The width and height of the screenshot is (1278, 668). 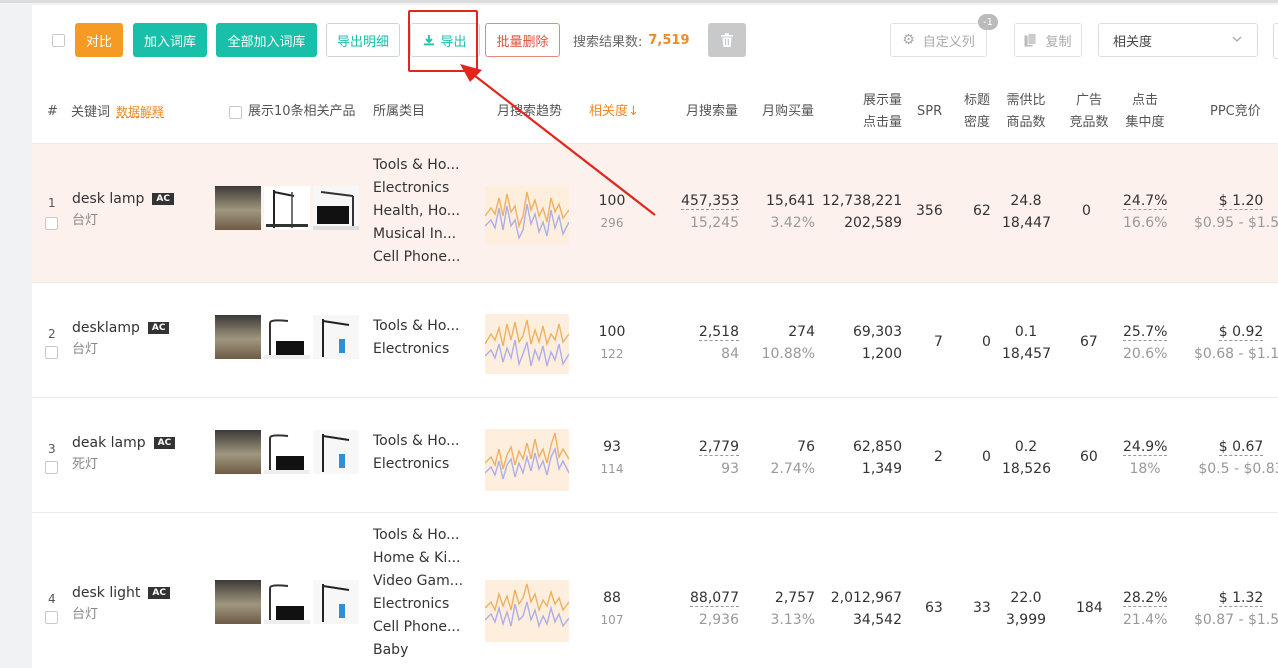 I want to click on keyword-text: deak lamp, so click(x=109, y=443).